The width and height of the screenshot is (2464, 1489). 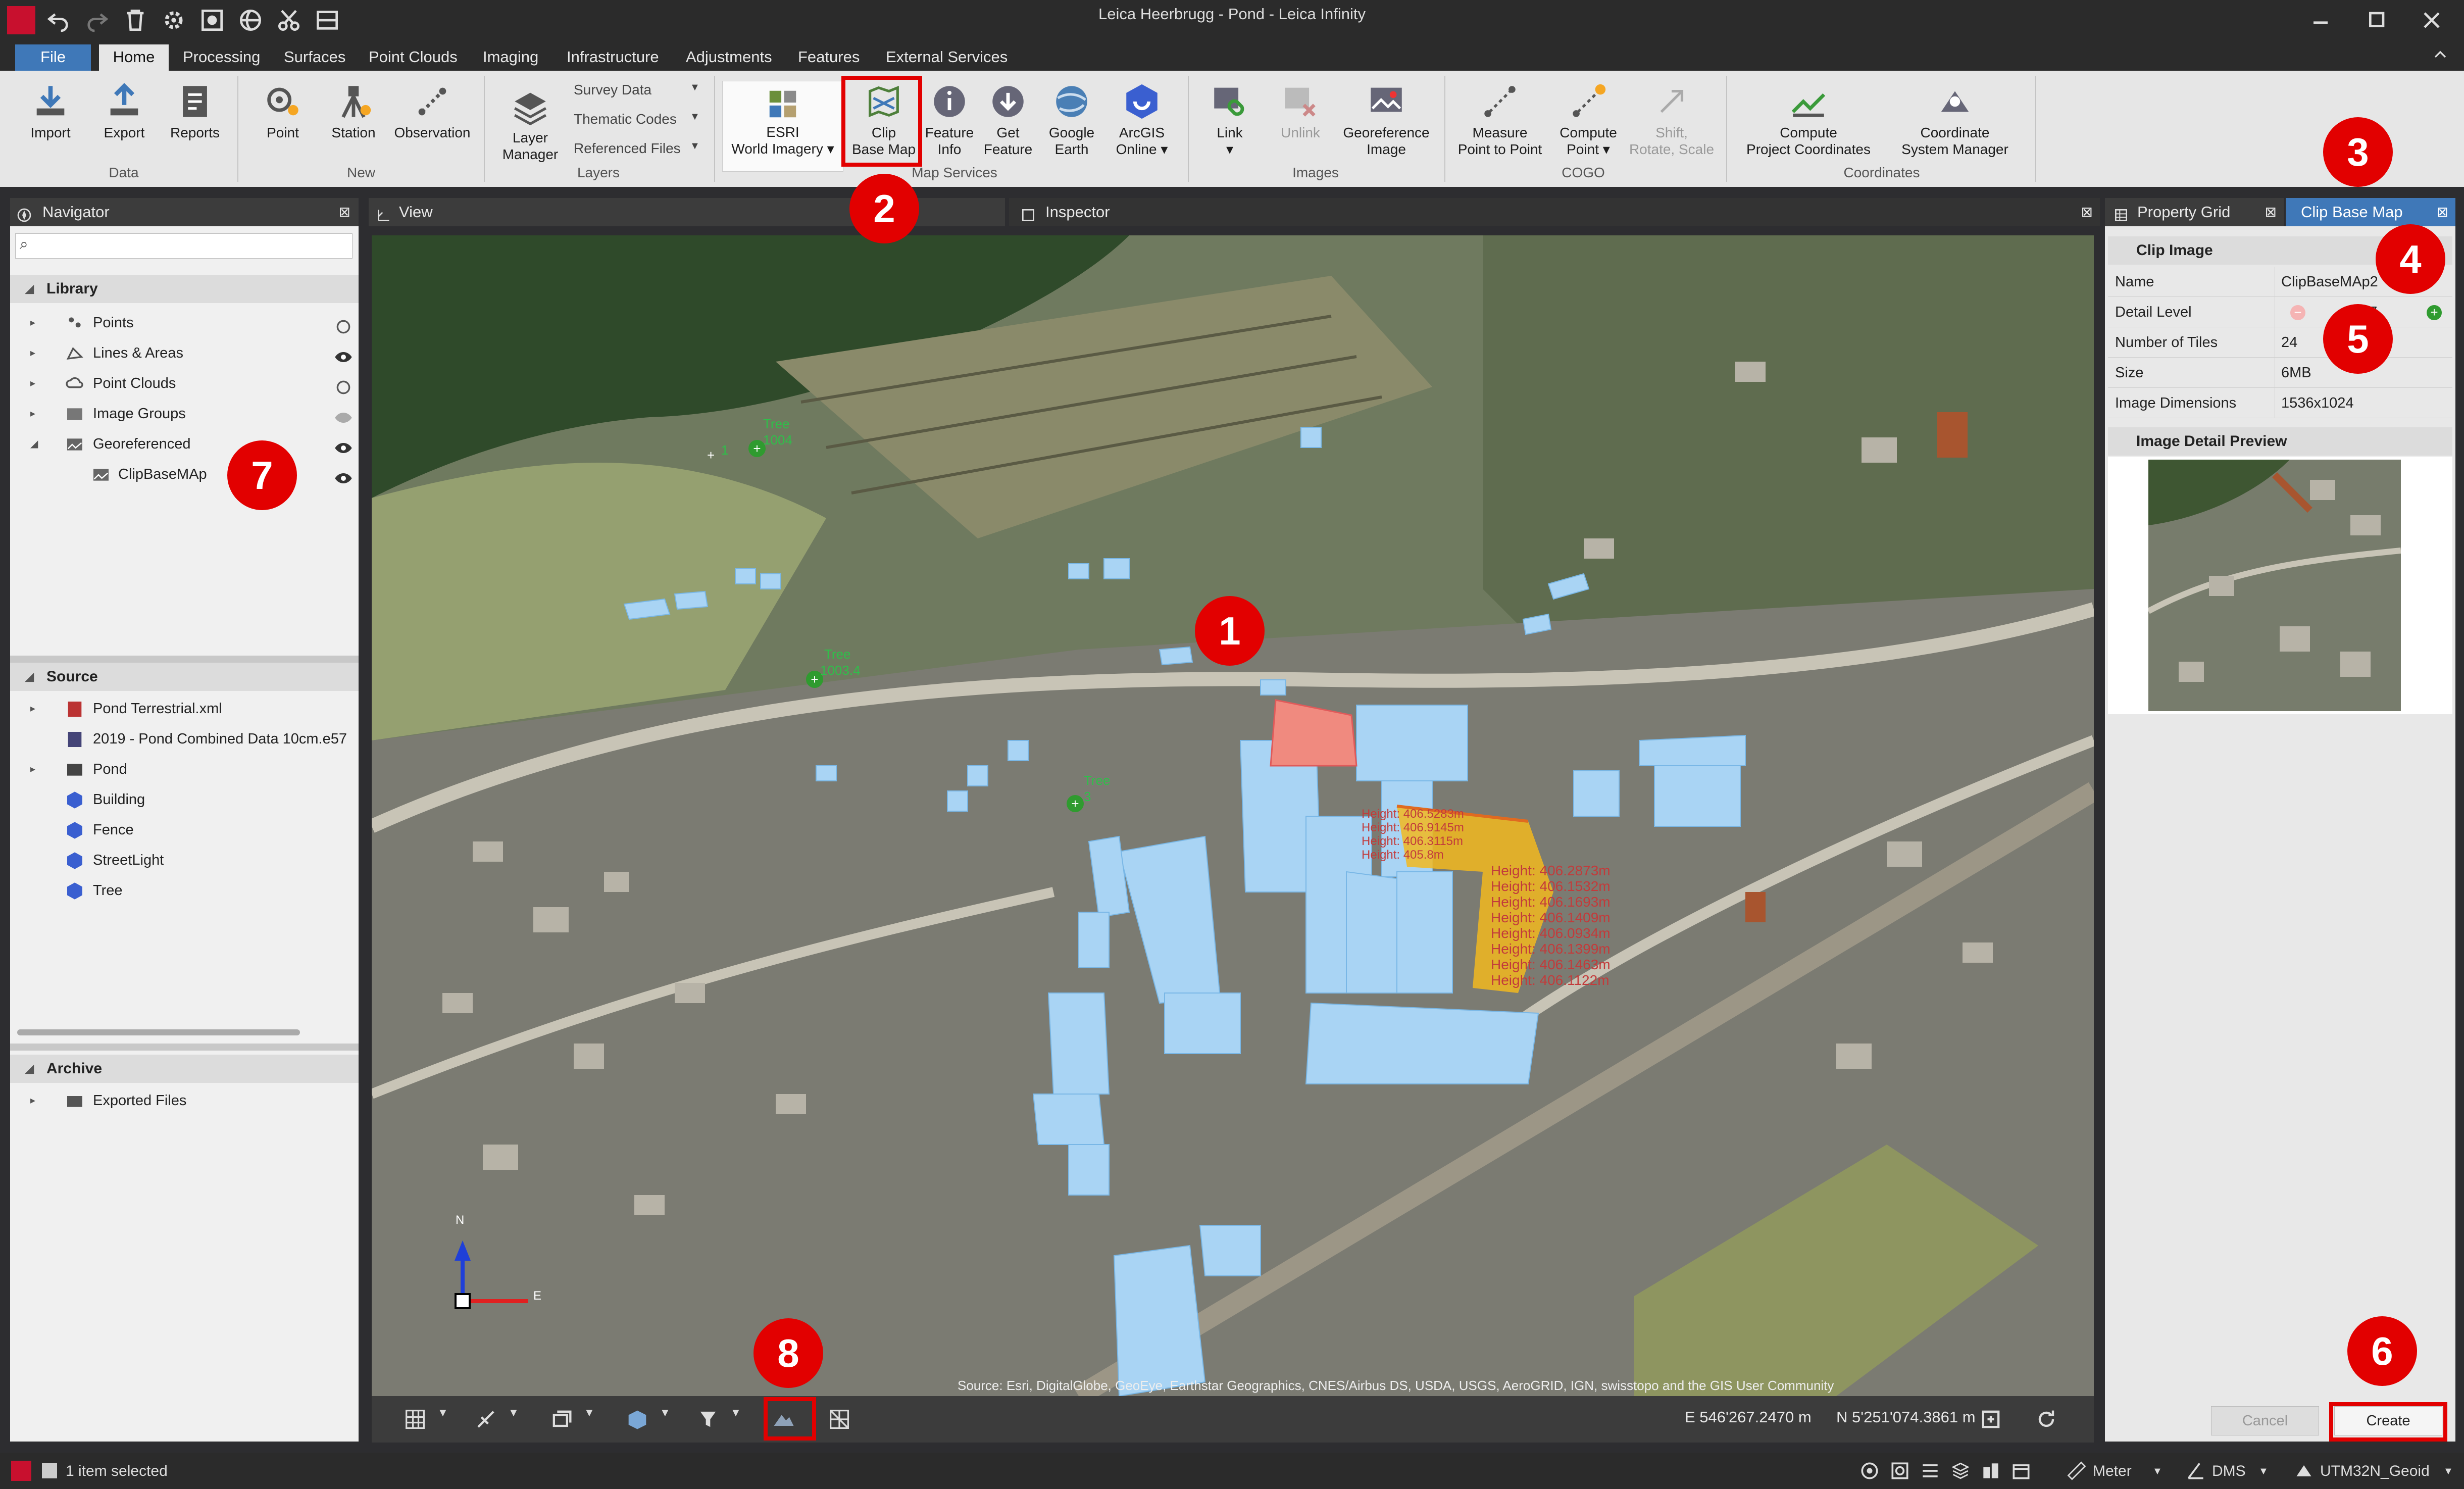 What do you see at coordinates (184, 769) in the screenshot?
I see `tree-item-pond: ▸ Pond` at bounding box center [184, 769].